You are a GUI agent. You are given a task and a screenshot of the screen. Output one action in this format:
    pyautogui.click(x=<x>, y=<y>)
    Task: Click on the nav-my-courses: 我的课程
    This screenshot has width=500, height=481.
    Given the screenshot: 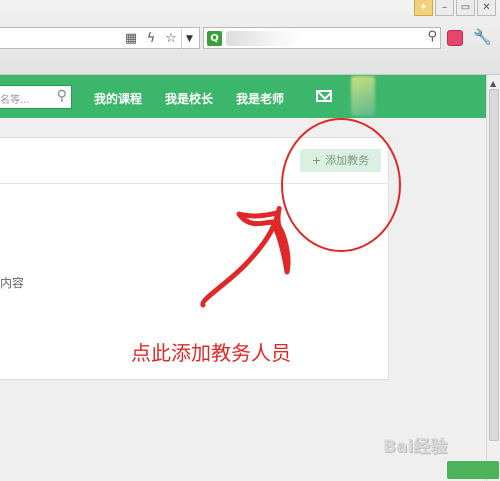 What is the action you would take?
    pyautogui.click(x=118, y=98)
    